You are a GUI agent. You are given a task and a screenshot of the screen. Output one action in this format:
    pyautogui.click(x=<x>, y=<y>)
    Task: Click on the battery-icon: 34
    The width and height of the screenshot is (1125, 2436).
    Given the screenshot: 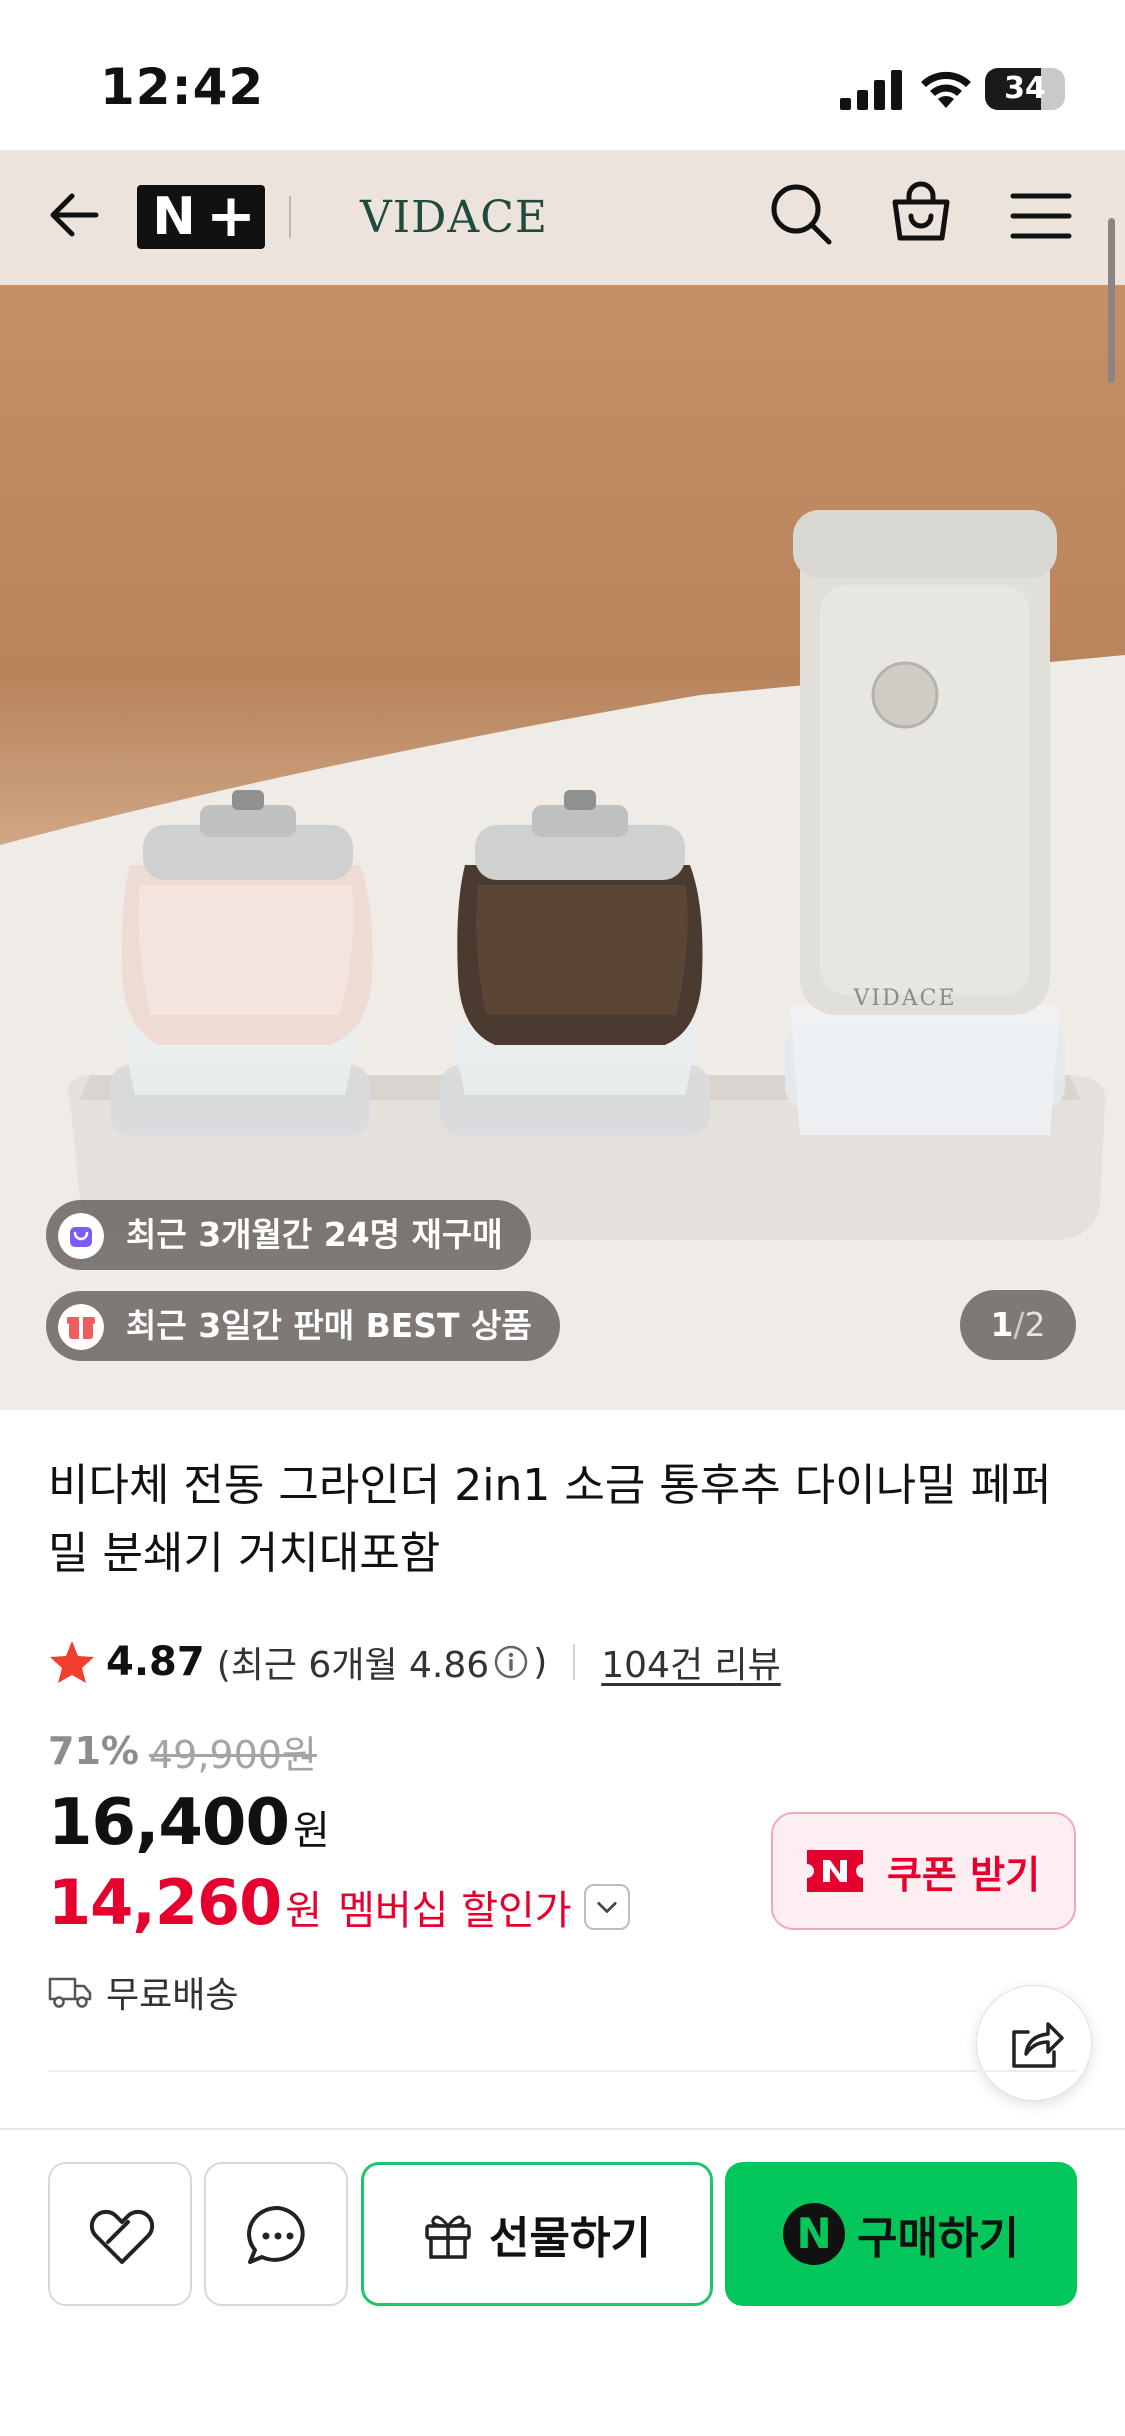 What is the action you would take?
    pyautogui.click(x=1025, y=89)
    